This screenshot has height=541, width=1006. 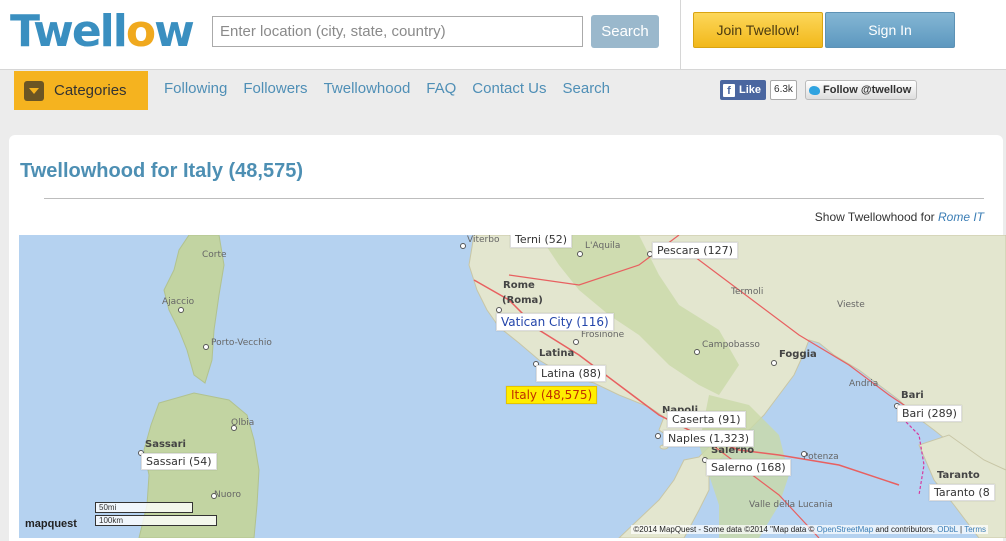 What do you see at coordinates (571, 373) in the screenshot?
I see `marker-latina: Latina (88)` at bounding box center [571, 373].